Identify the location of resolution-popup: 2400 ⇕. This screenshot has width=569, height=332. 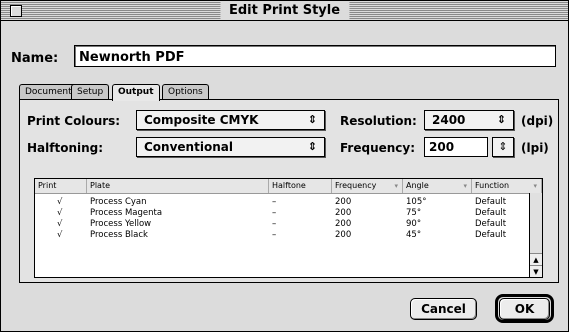
(469, 120).